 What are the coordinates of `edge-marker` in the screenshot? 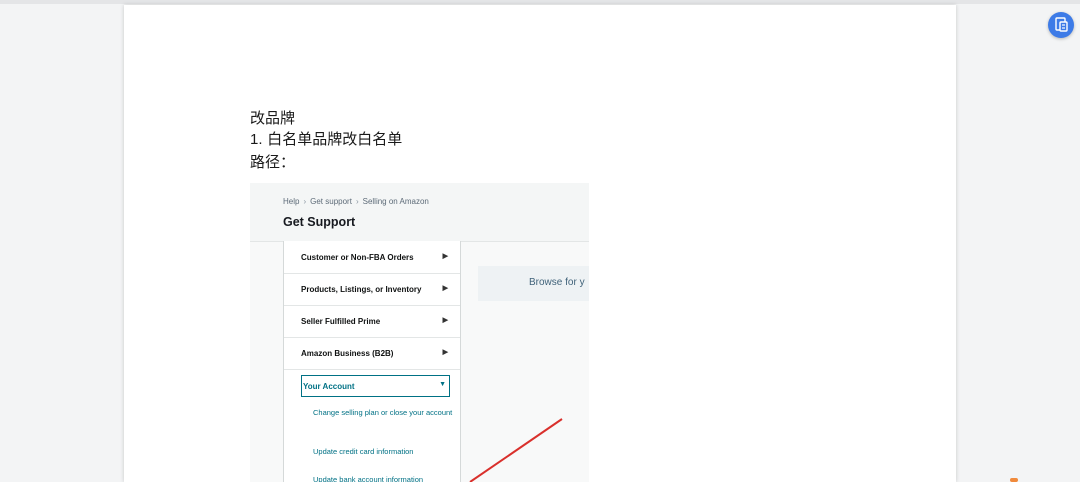 It's located at (1014, 480).